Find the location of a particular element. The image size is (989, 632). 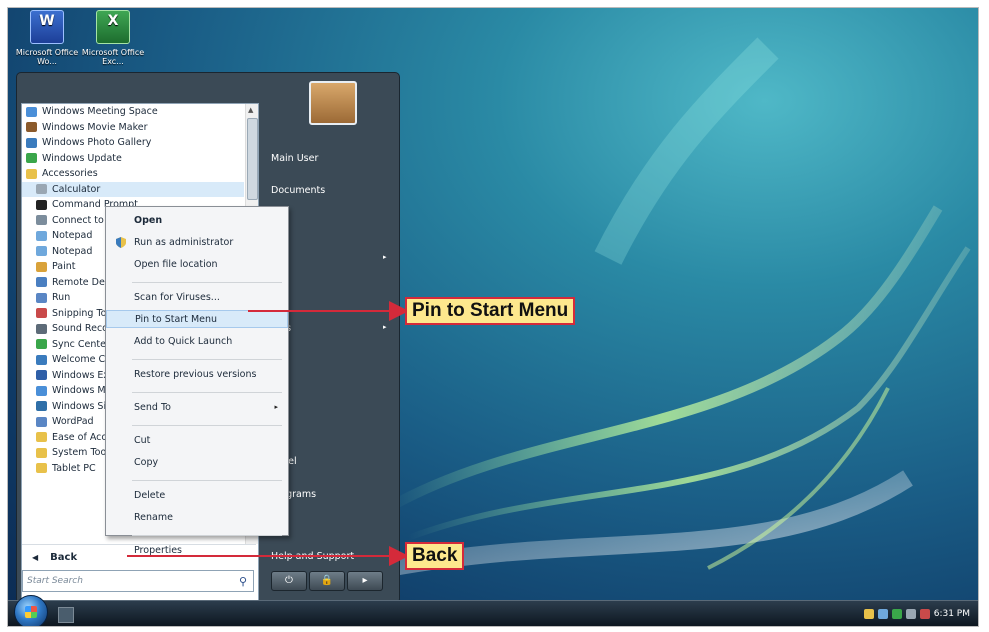

context-menu-item-run-as-administrator: Run as administrator is located at coordinates (197, 242).